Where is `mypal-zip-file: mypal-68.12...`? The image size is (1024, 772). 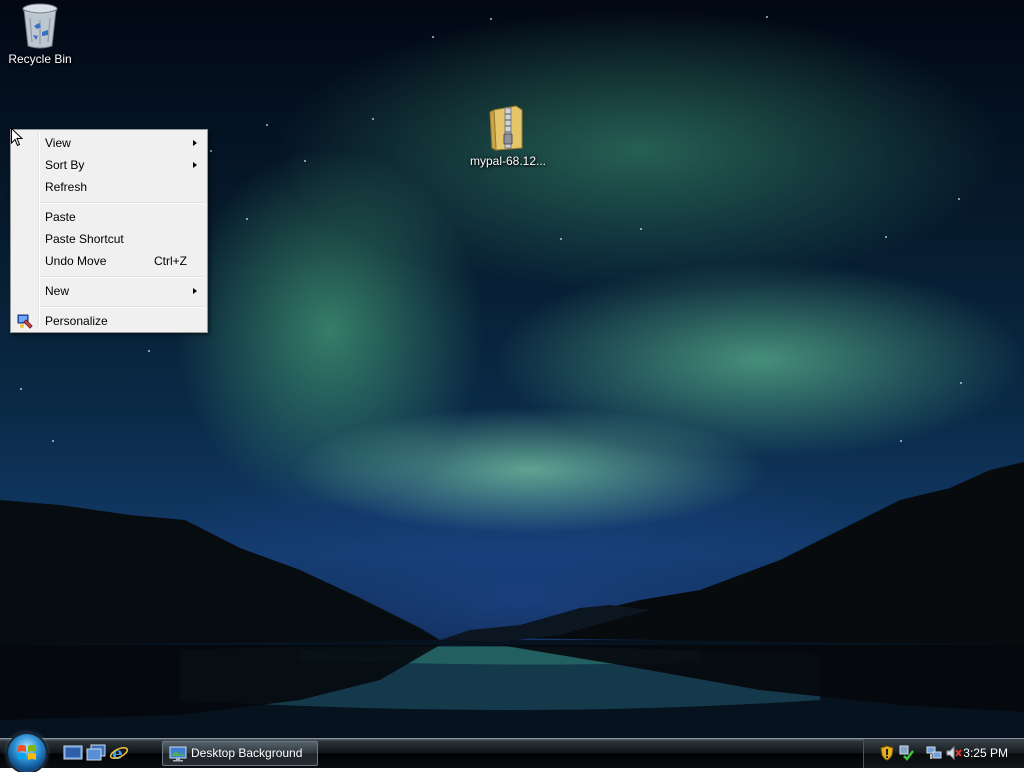
mypal-zip-file: mypal-68.12... is located at coordinates (508, 136).